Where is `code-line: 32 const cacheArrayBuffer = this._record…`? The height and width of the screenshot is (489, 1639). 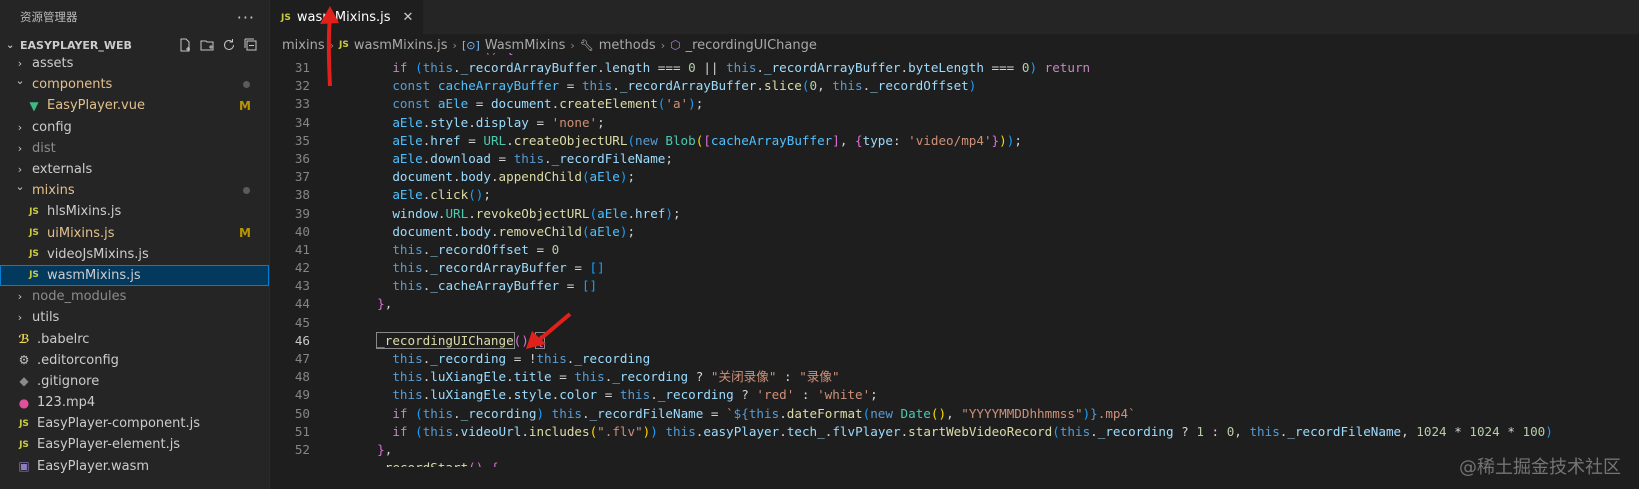 code-line: 32 const cacheArrayBuffer = this._record… is located at coordinates (954, 86).